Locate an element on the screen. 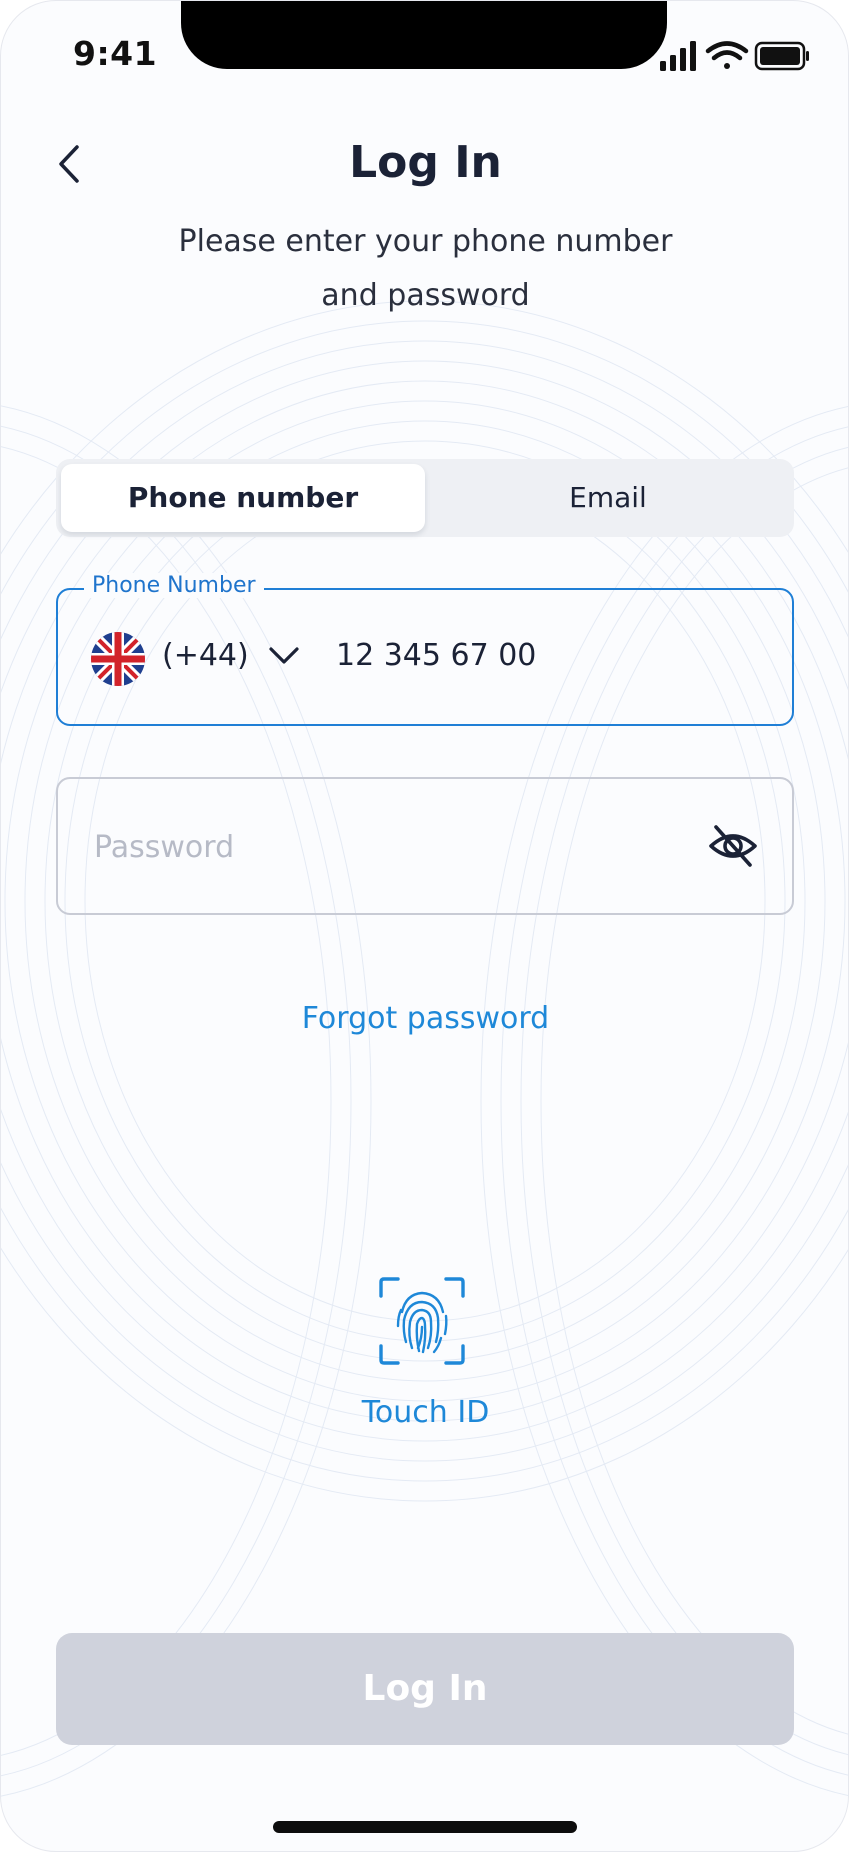  wifi-icon is located at coordinates (727, 55).